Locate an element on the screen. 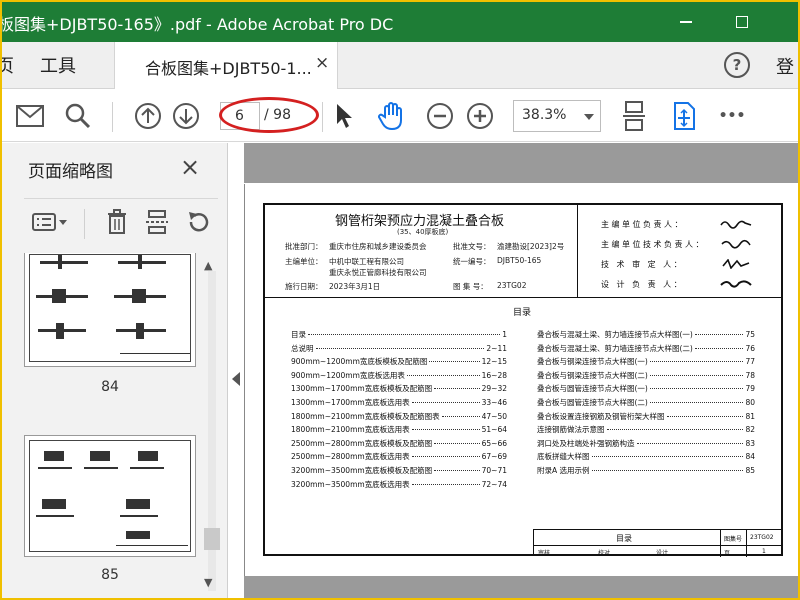 Image resolution: width=800 pixels, height=600 pixels. scroll-down-icon: ▼ is located at coordinates (208, 582).